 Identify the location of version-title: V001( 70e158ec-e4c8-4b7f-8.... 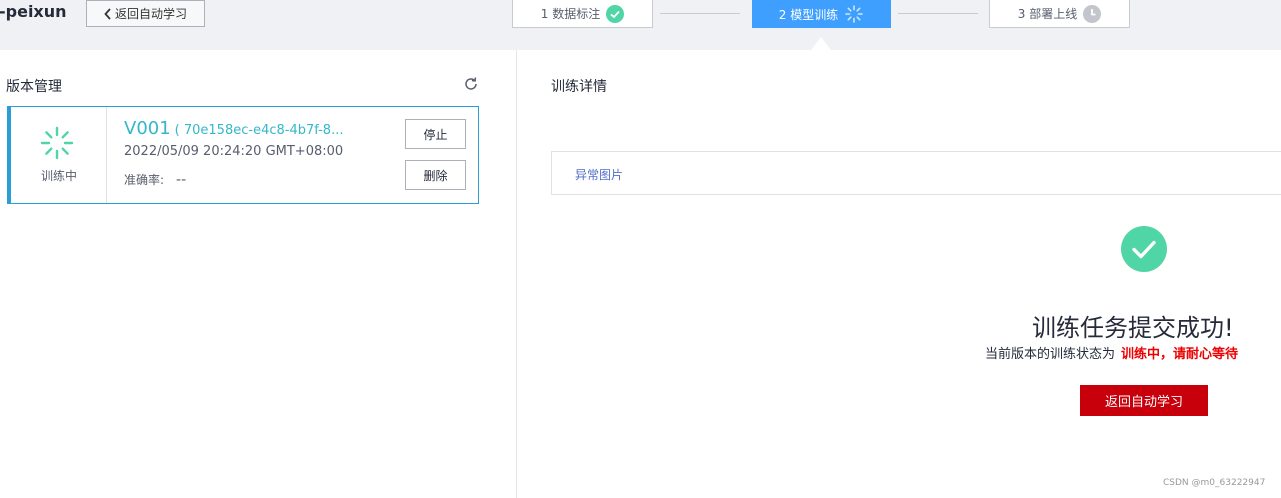
(233, 128).